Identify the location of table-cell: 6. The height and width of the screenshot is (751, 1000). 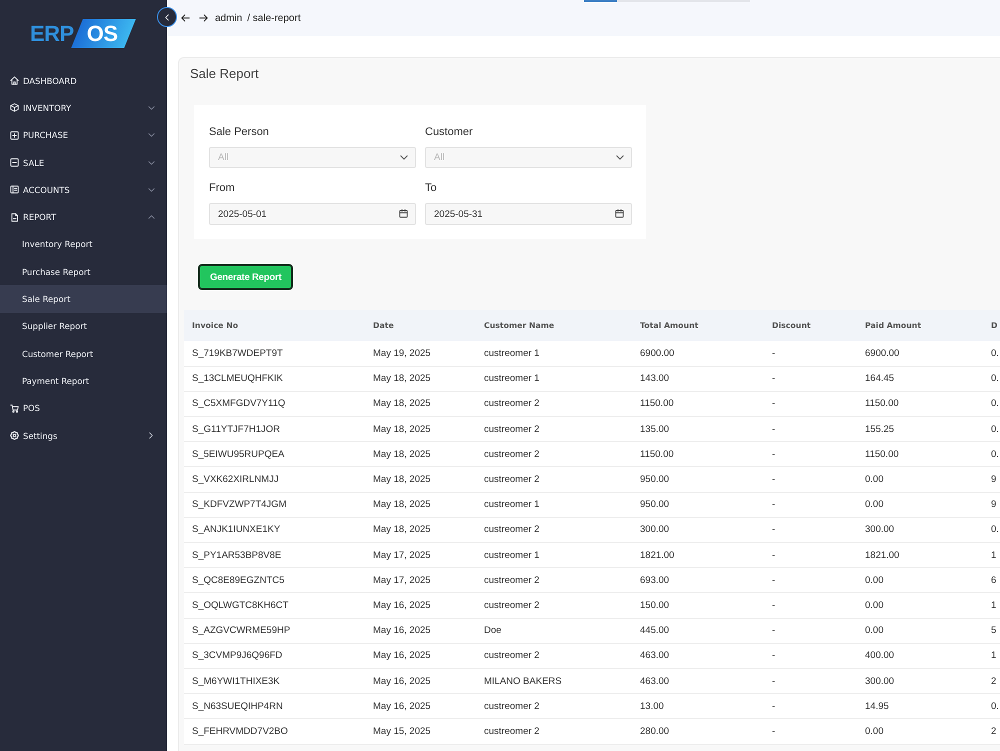
(992, 580).